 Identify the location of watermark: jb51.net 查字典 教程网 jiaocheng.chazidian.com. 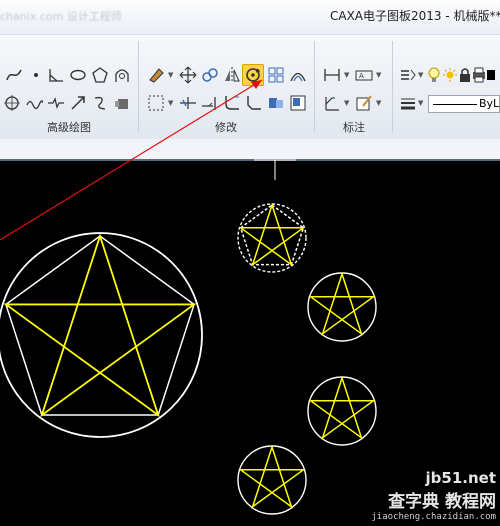
(433, 495).